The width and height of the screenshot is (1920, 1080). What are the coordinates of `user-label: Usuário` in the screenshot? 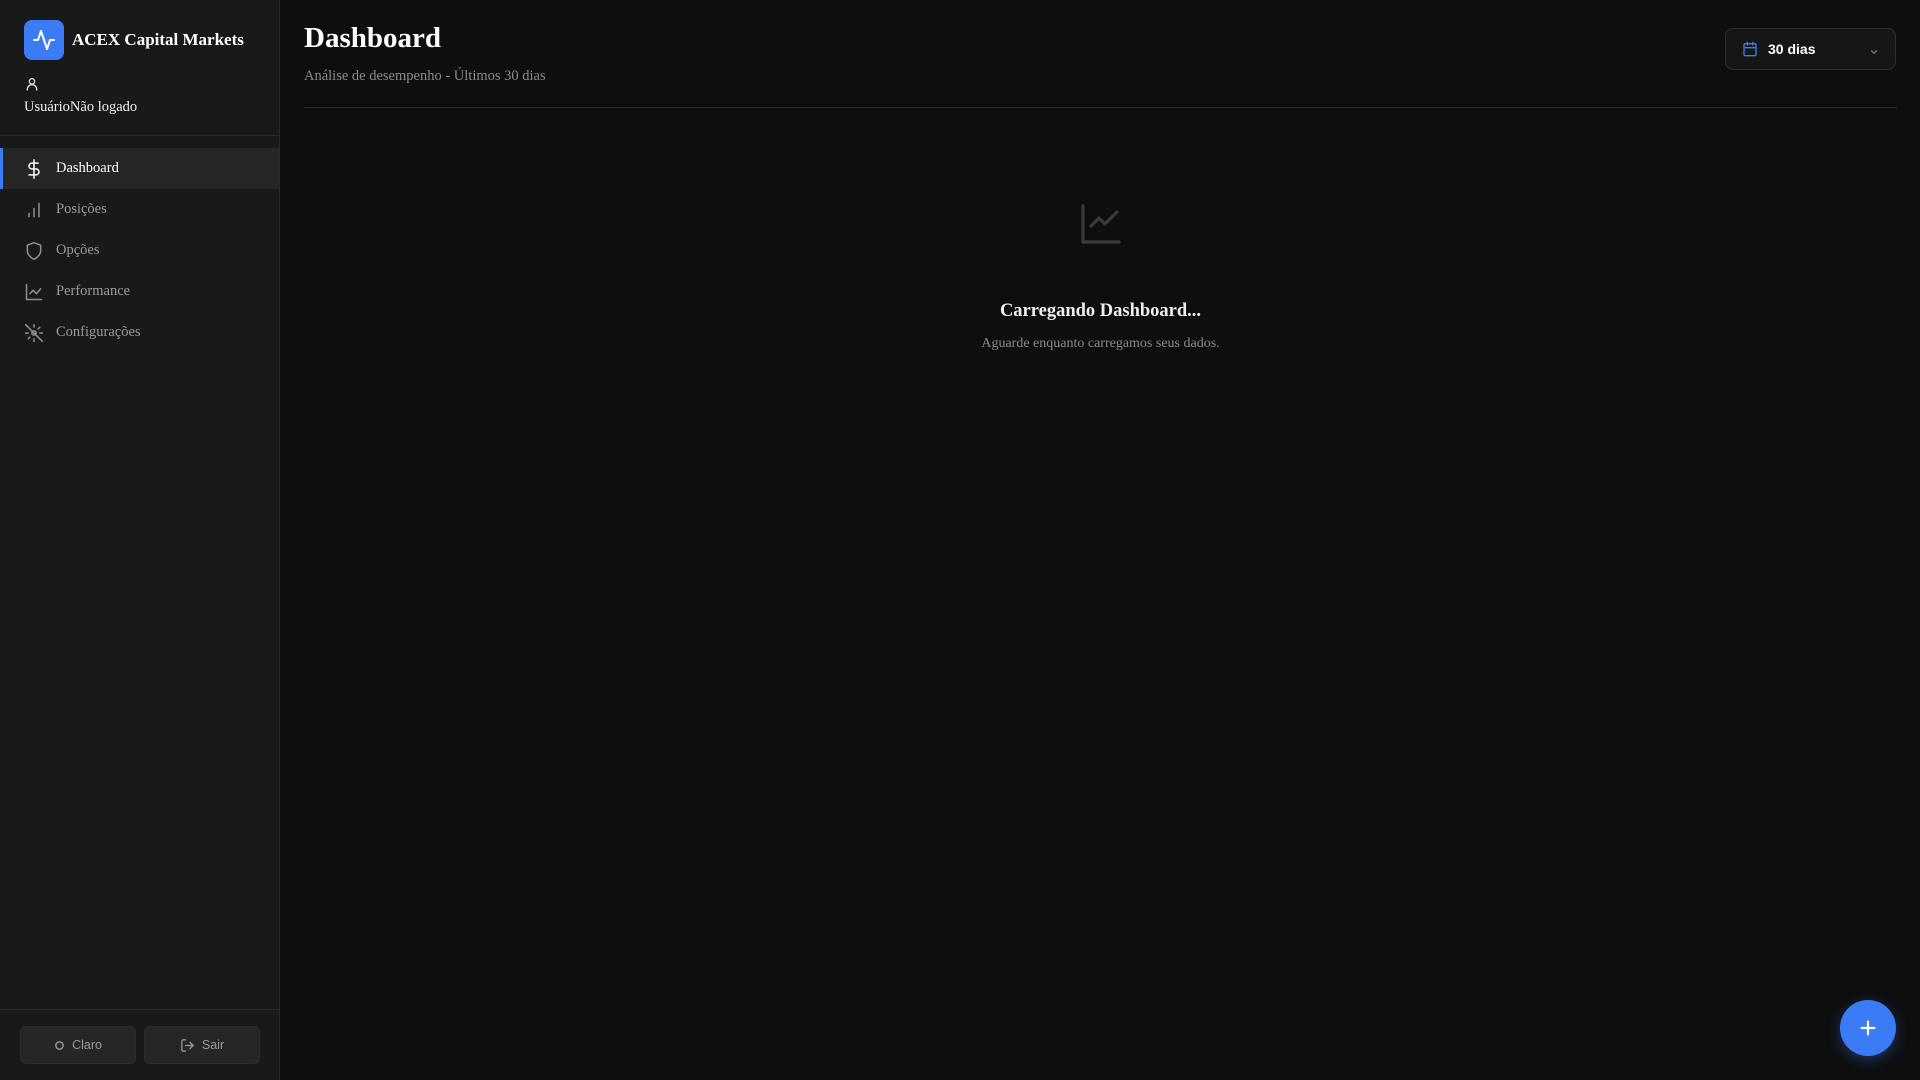 It's located at (47, 107).